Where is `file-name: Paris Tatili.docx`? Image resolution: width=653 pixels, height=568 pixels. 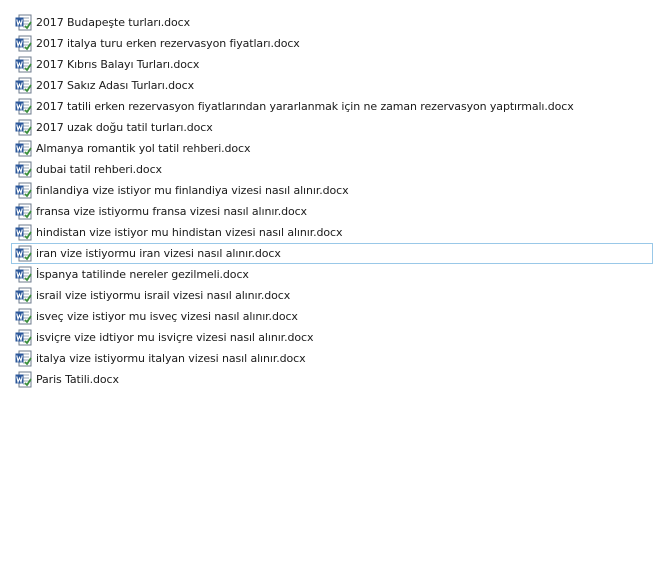 file-name: Paris Tatili.docx is located at coordinates (77, 379).